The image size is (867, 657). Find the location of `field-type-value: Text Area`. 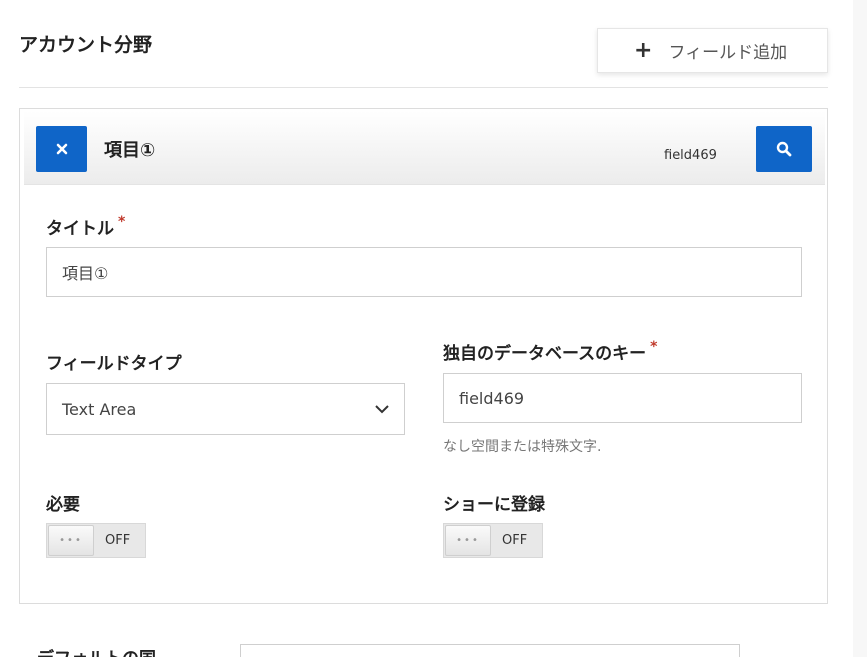

field-type-value: Text Area is located at coordinates (99, 409).